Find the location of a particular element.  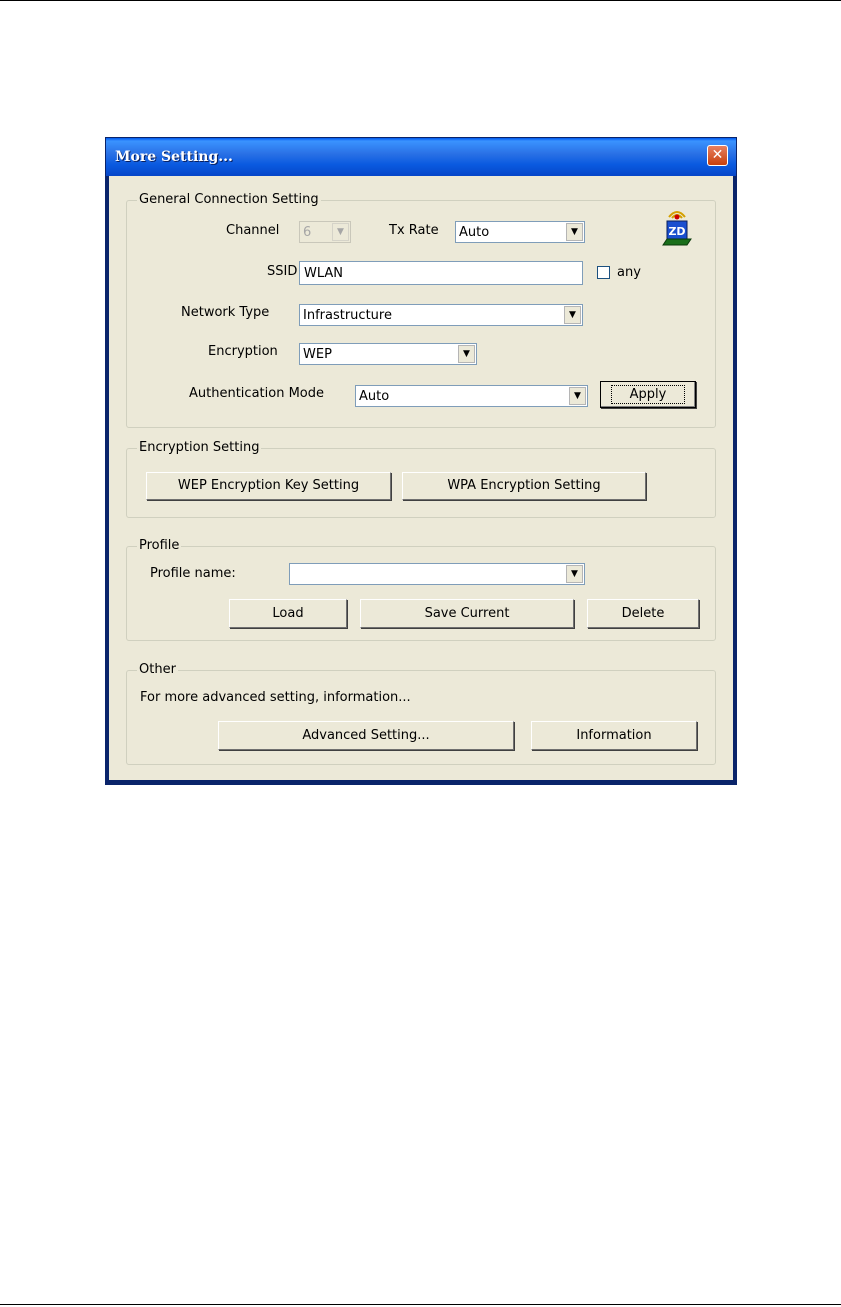

wpa-encryption-button: WPA Encryption Setting is located at coordinates (524, 486).